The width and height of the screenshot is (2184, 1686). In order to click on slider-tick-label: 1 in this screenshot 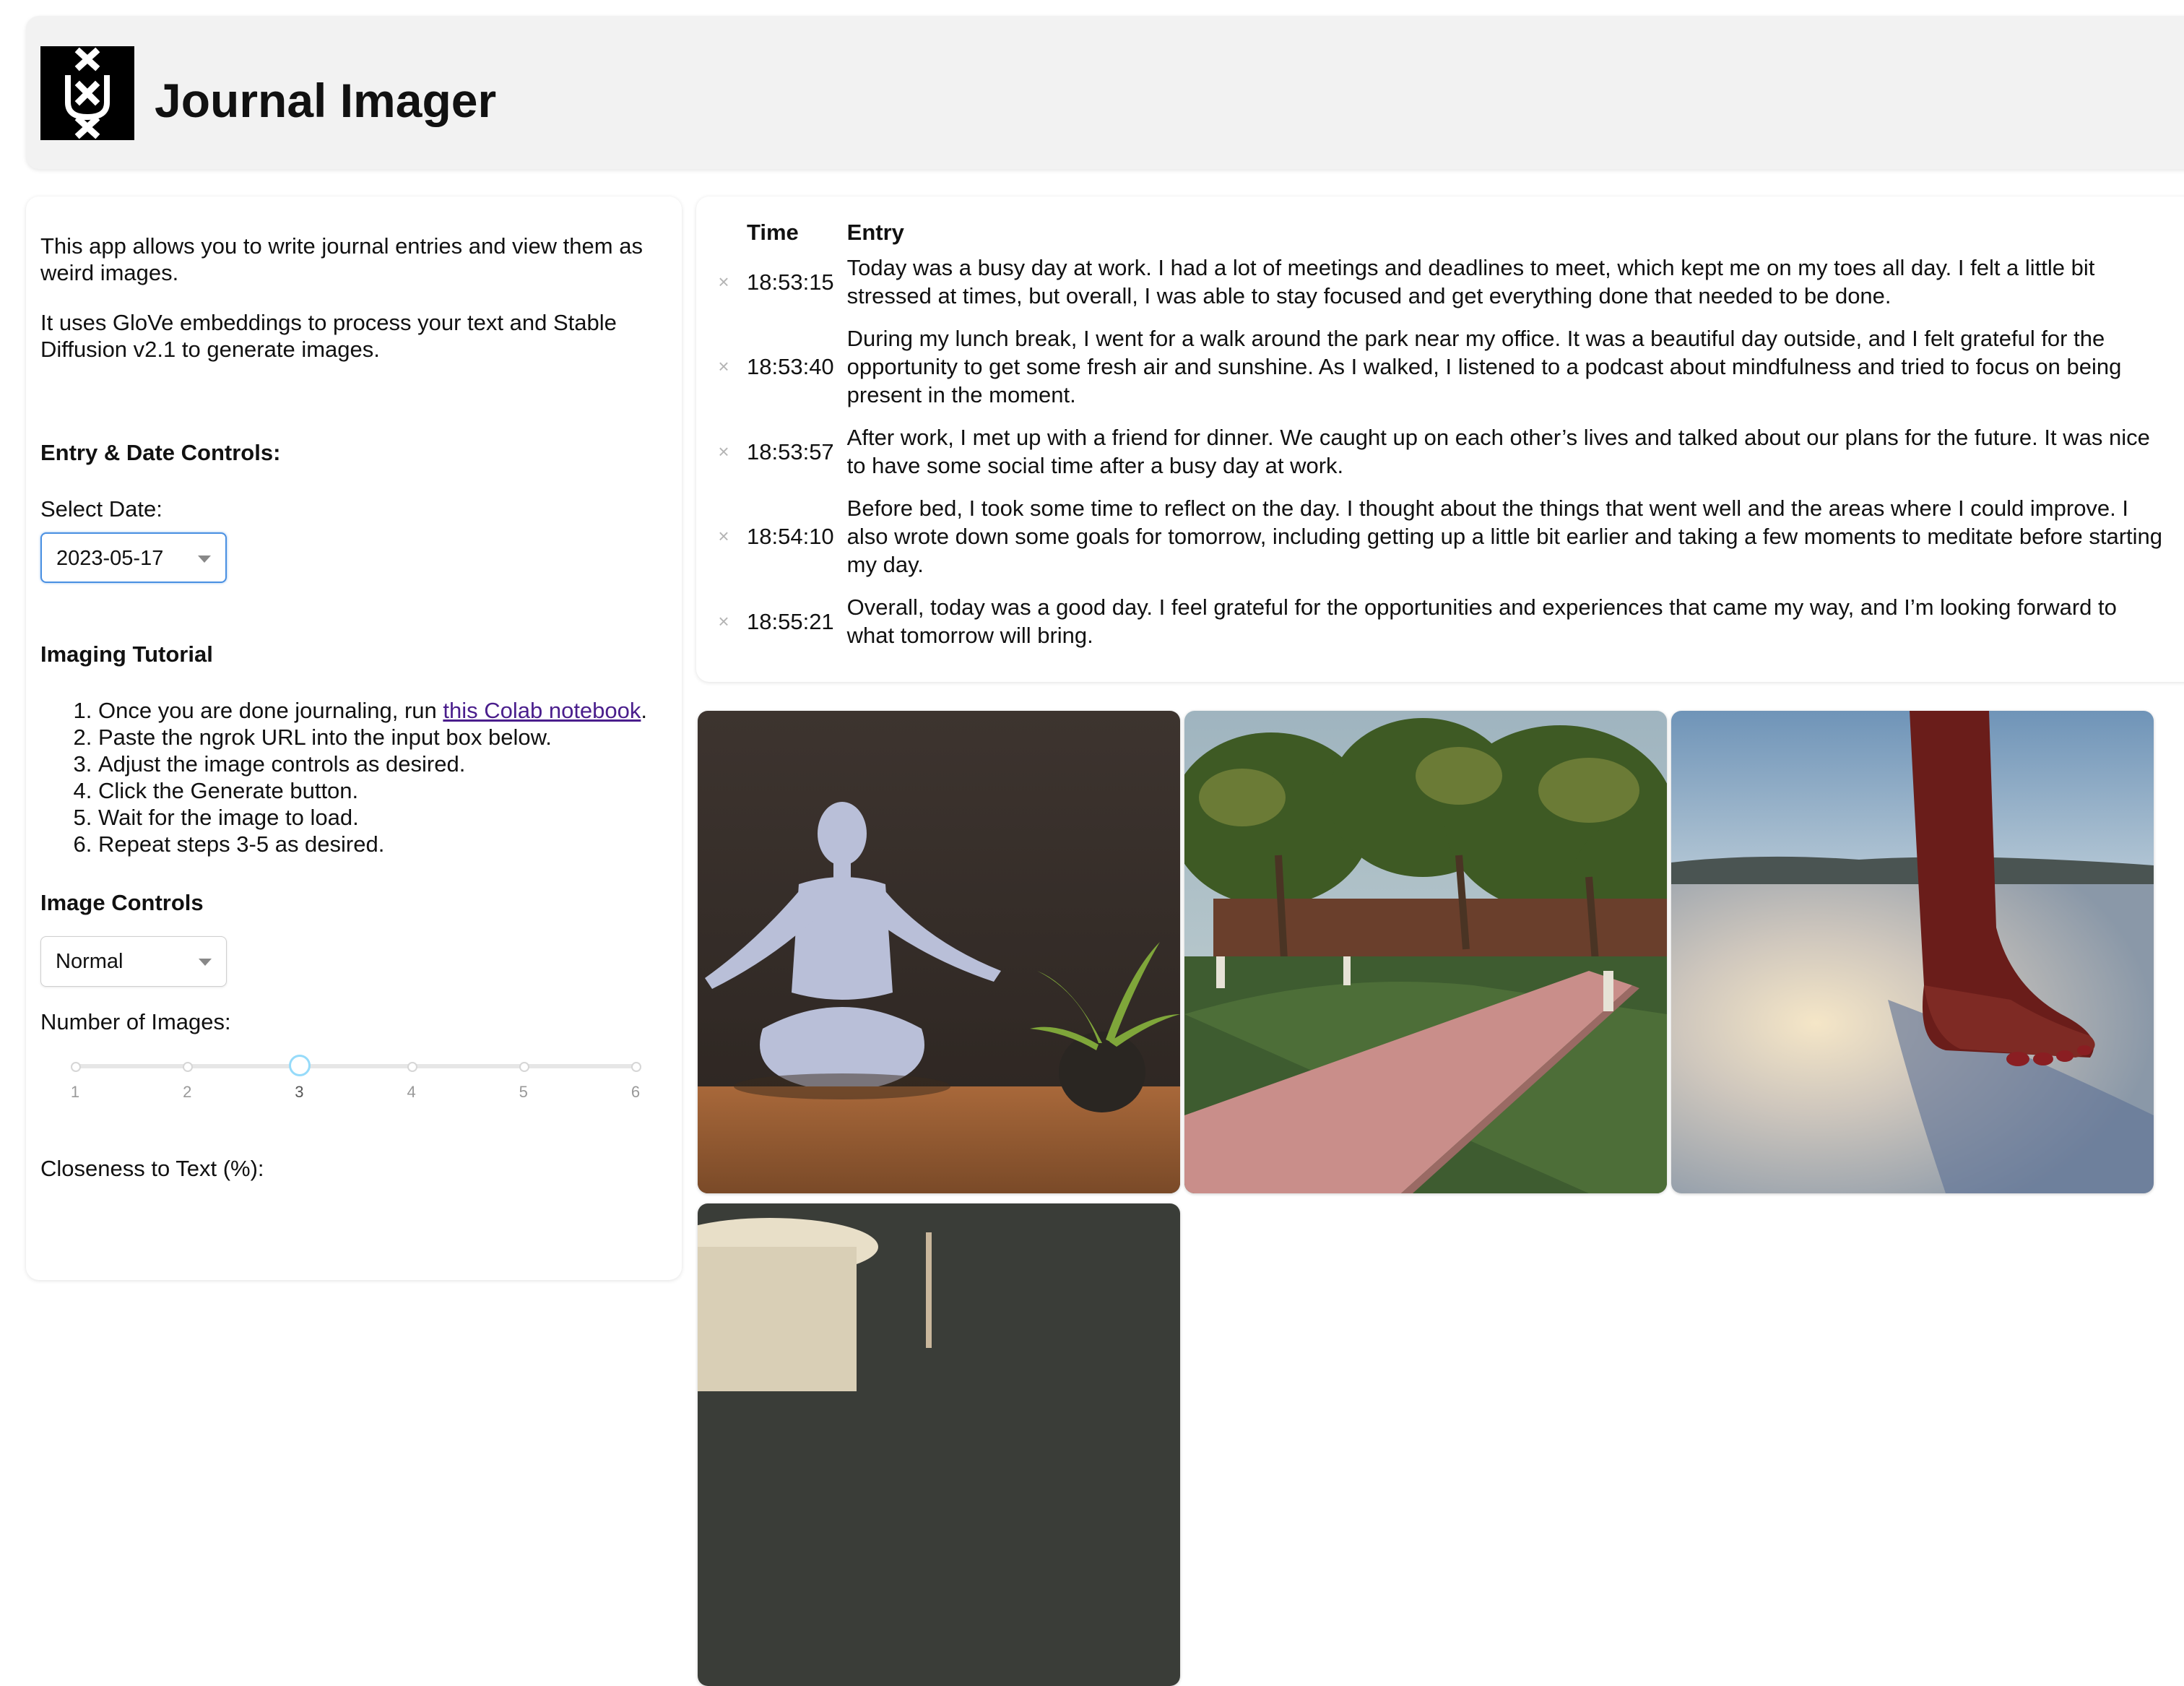, I will do `click(75, 1092)`.